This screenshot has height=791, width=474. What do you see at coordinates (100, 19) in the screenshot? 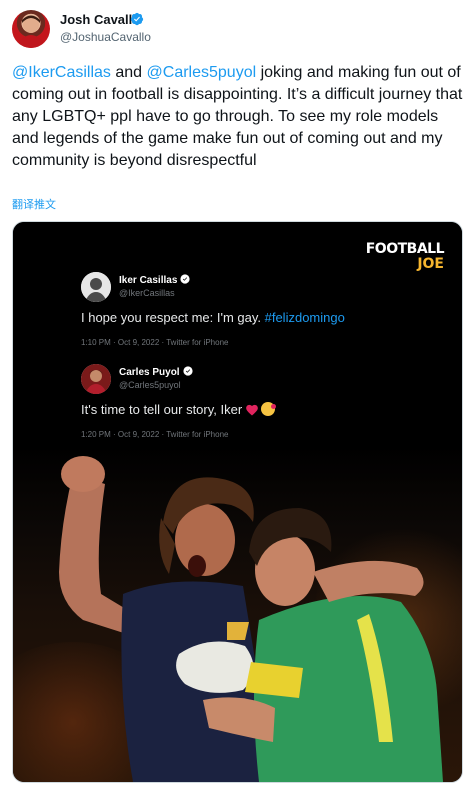
I see `author-name: Josh Cavallo` at bounding box center [100, 19].